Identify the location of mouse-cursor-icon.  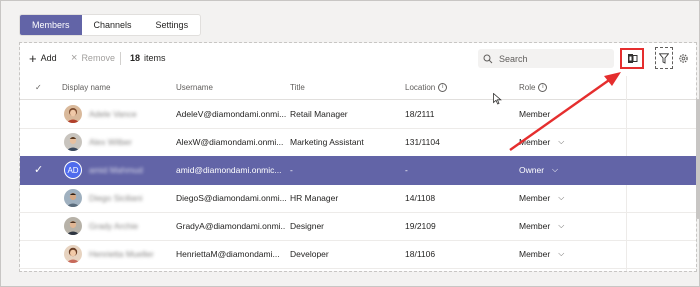
(497, 99).